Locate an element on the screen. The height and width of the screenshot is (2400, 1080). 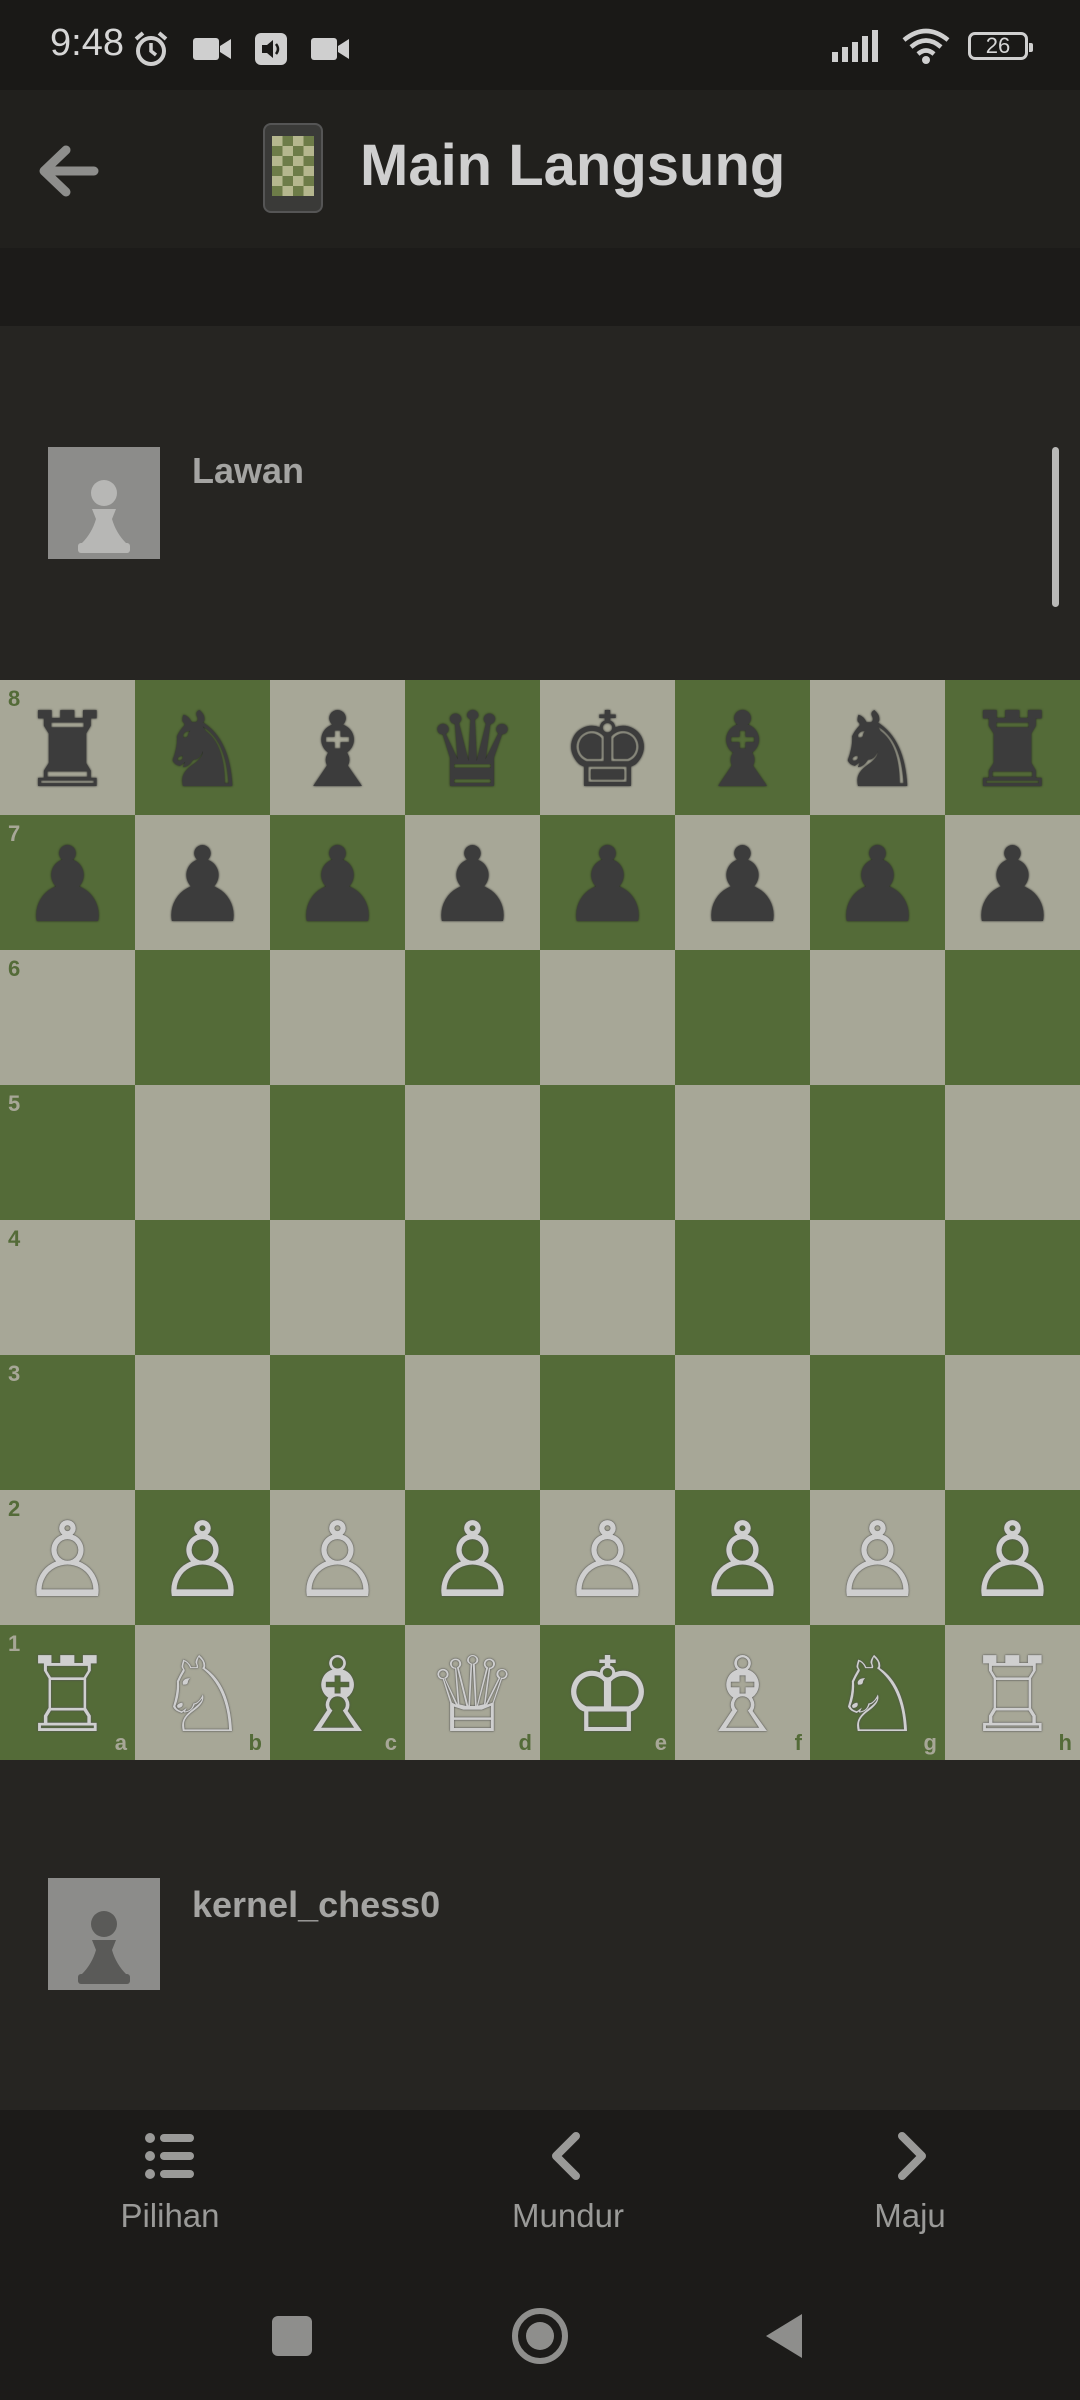
square-h2: ♙ is located at coordinates (1012, 1557).